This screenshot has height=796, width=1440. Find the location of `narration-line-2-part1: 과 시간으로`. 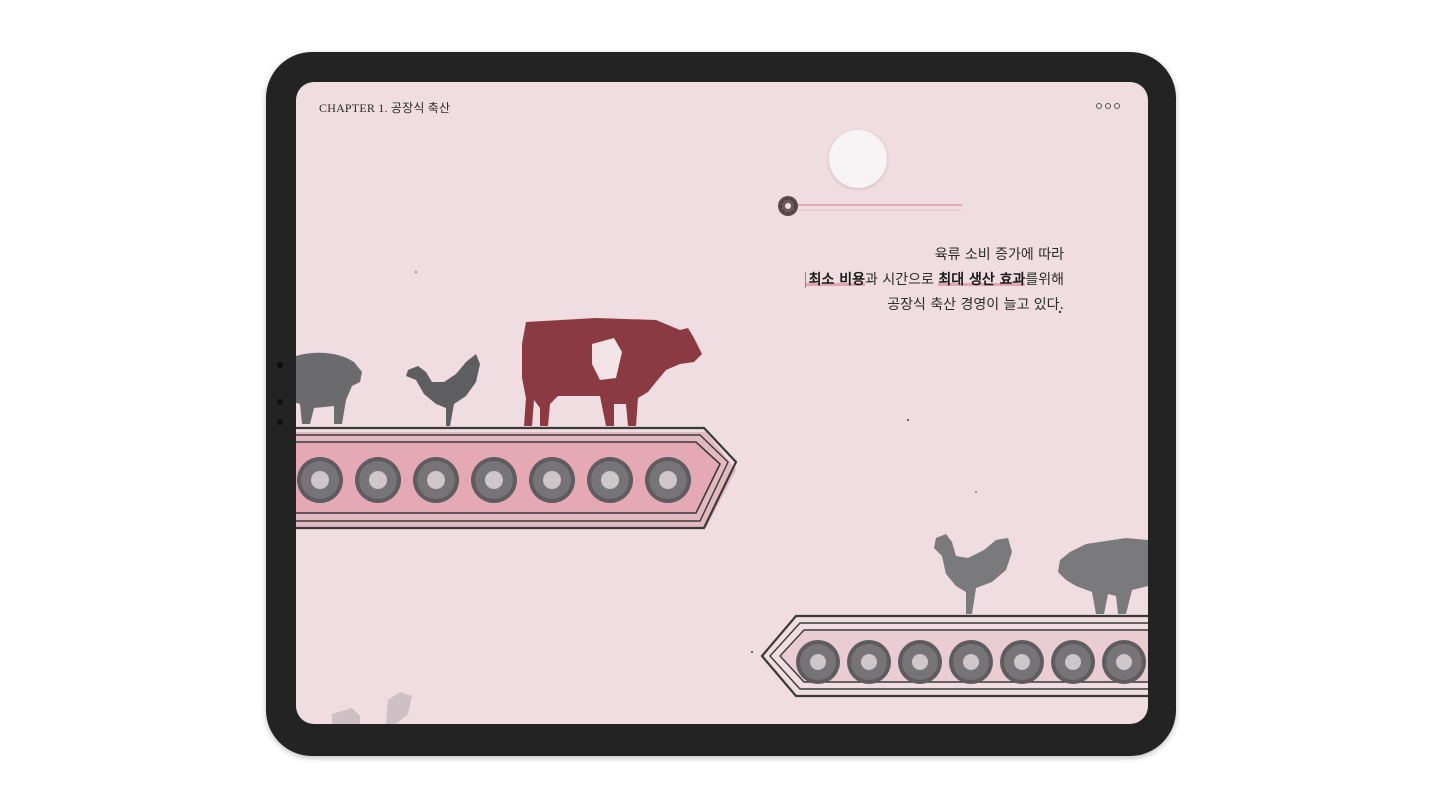

narration-line-2-part1: 과 시간으로 is located at coordinates (902, 280).